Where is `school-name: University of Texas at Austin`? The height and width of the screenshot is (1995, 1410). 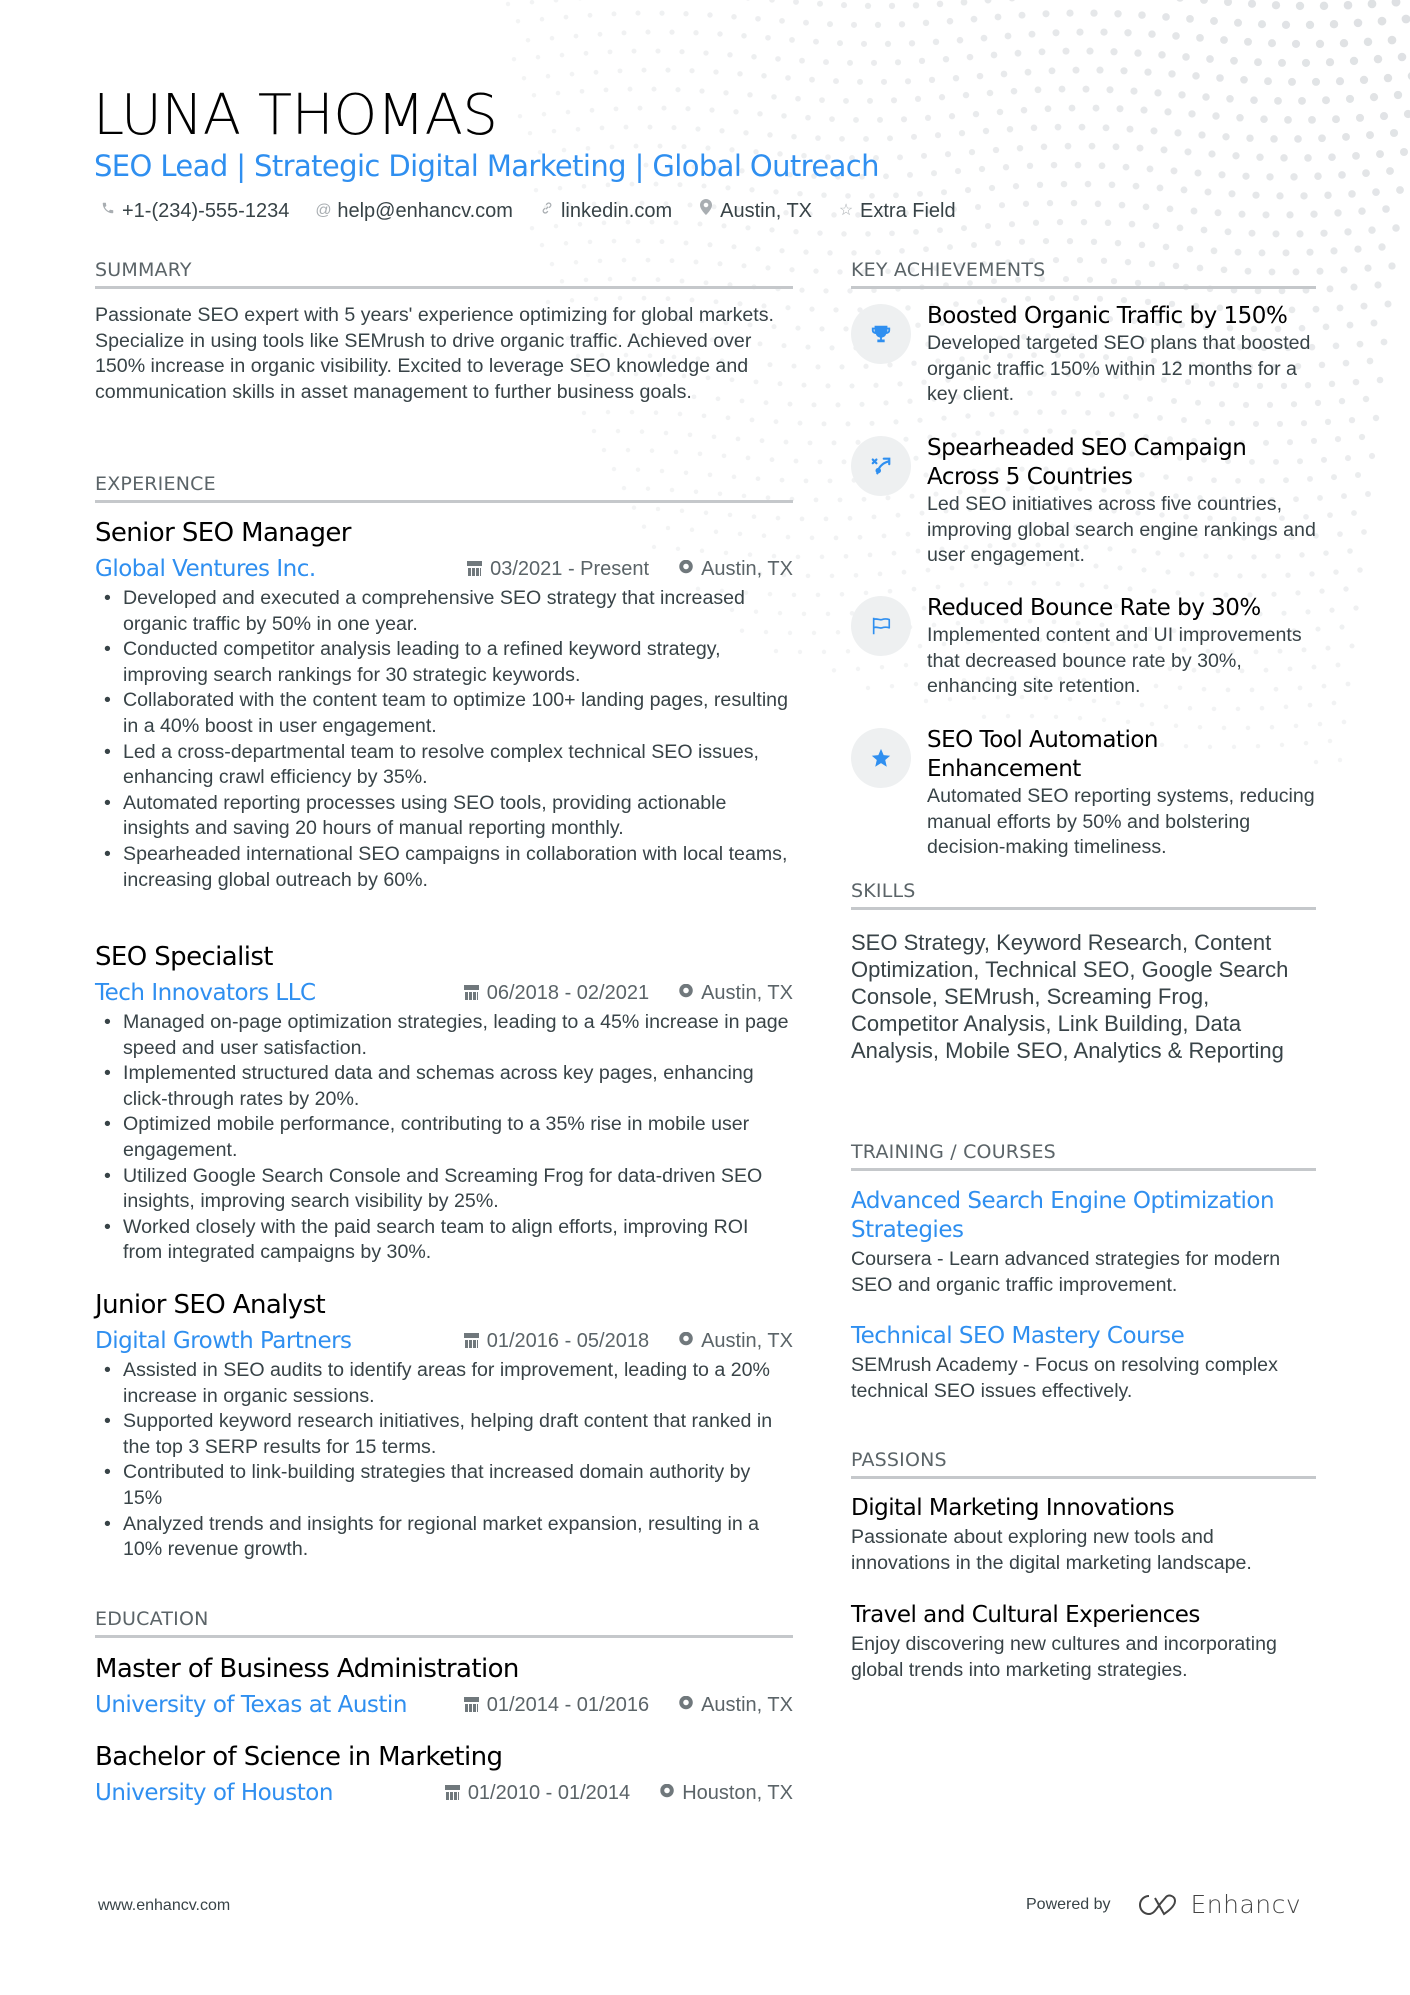 school-name: University of Texas at Austin is located at coordinates (251, 1705).